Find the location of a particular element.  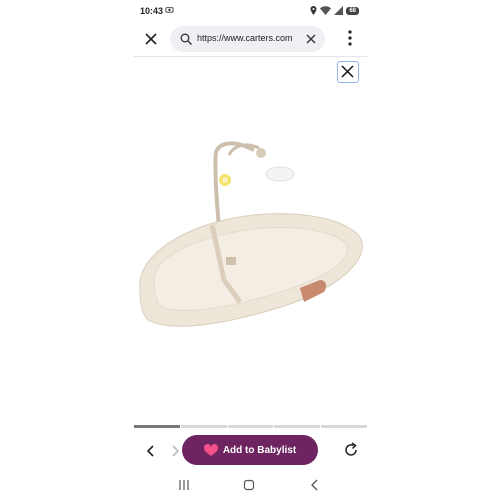

close-gallery-button is located at coordinates (348, 72).